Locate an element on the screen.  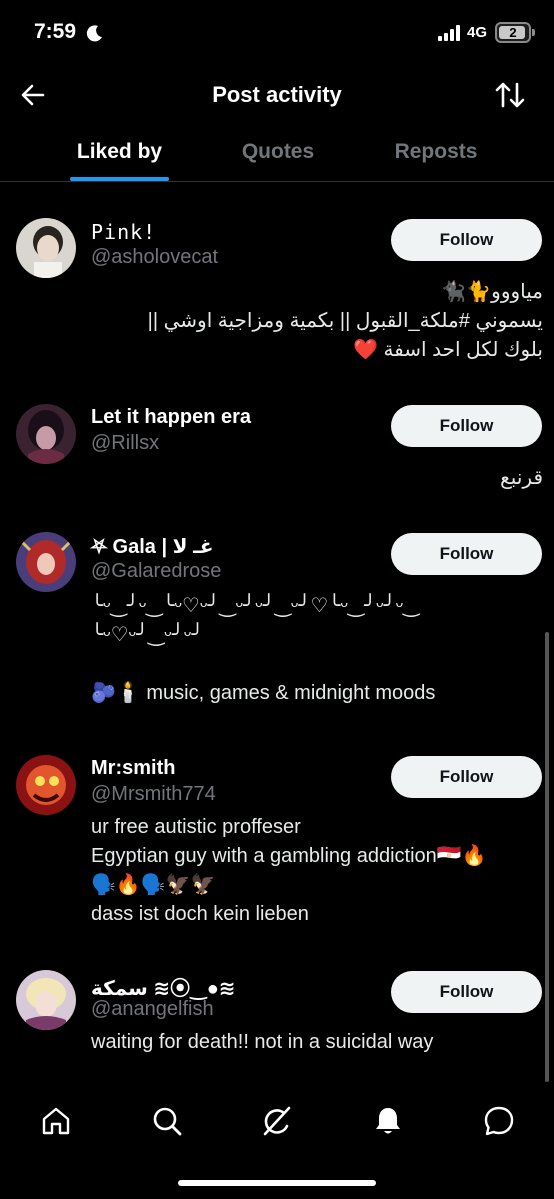
user-bio: قرنبع is located at coordinates (521, 478).